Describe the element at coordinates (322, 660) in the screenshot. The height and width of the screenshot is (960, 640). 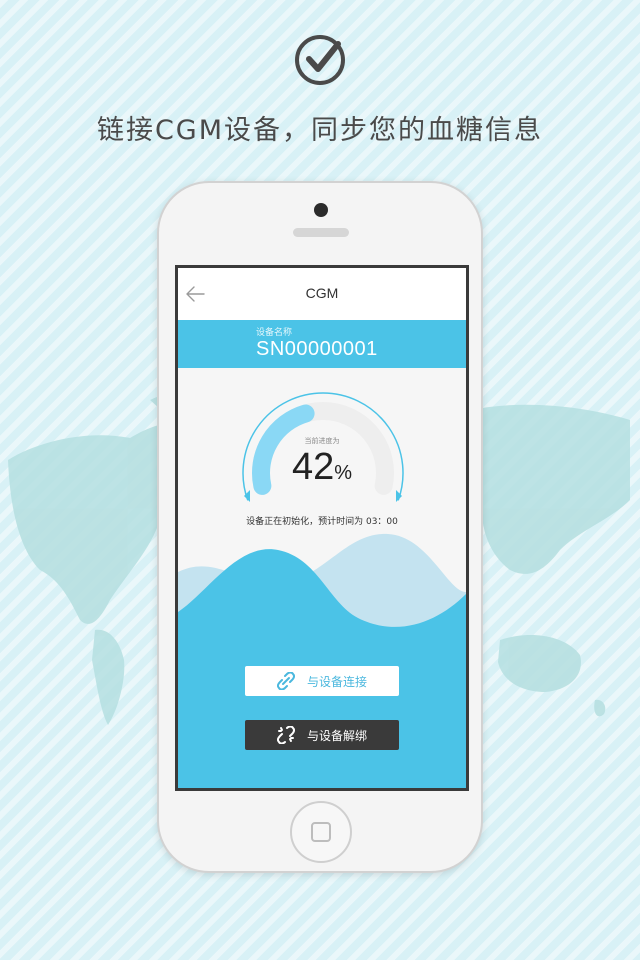
I see `wave-background` at that location.